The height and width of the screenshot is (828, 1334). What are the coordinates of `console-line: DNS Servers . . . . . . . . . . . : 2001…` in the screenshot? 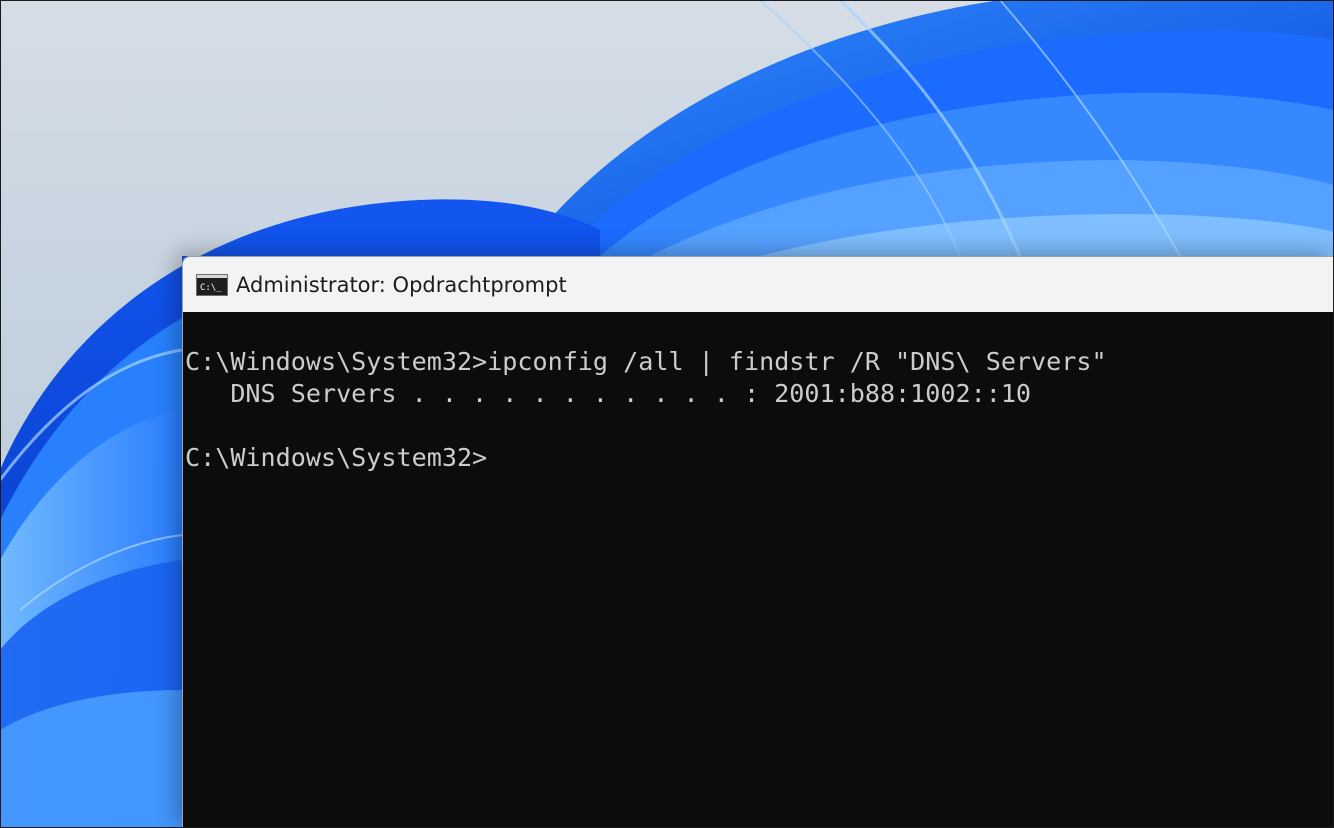 It's located at (608, 393).